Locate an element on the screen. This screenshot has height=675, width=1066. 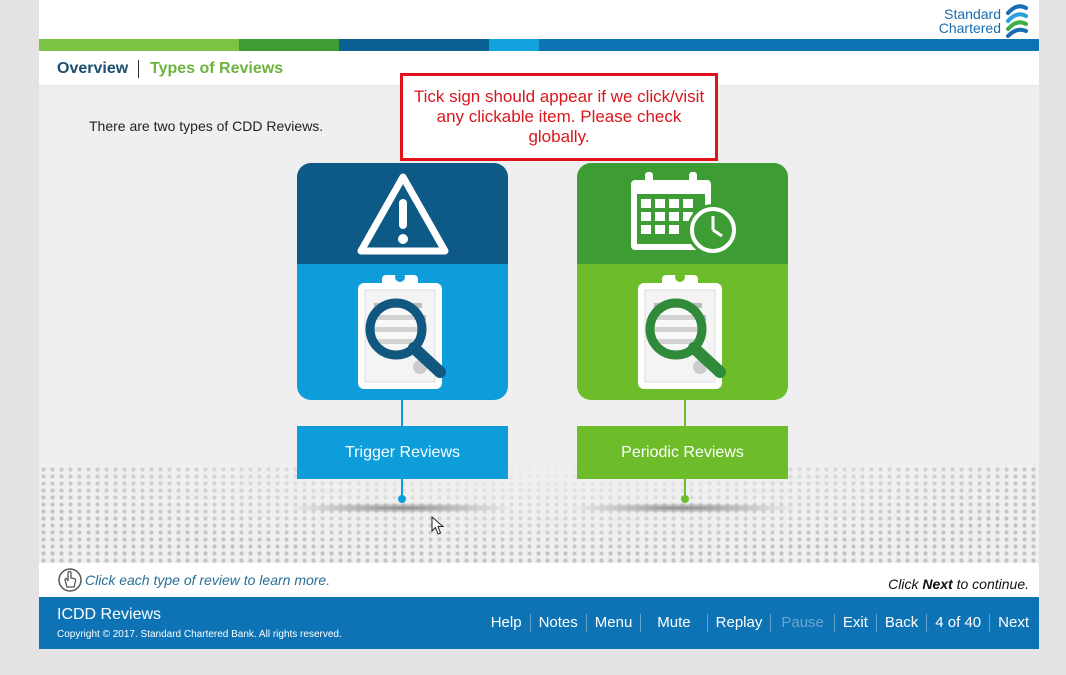
help-button: Help is located at coordinates (506, 623).